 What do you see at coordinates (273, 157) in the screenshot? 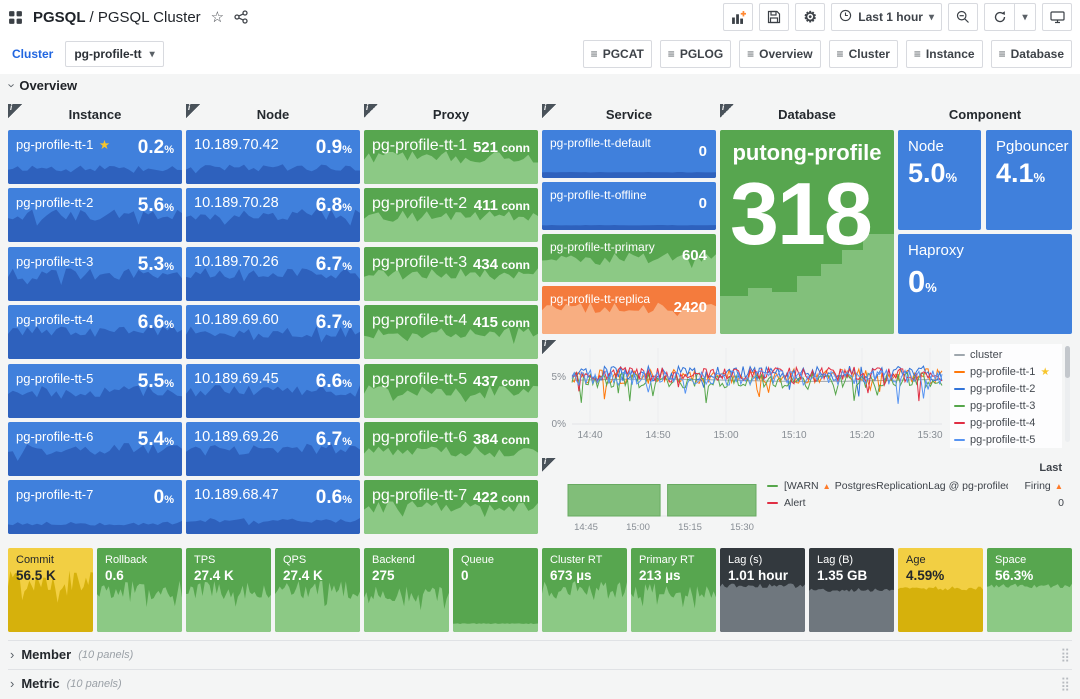
I see `node-tile-1: 10.189.70.42 0.9%` at bounding box center [273, 157].